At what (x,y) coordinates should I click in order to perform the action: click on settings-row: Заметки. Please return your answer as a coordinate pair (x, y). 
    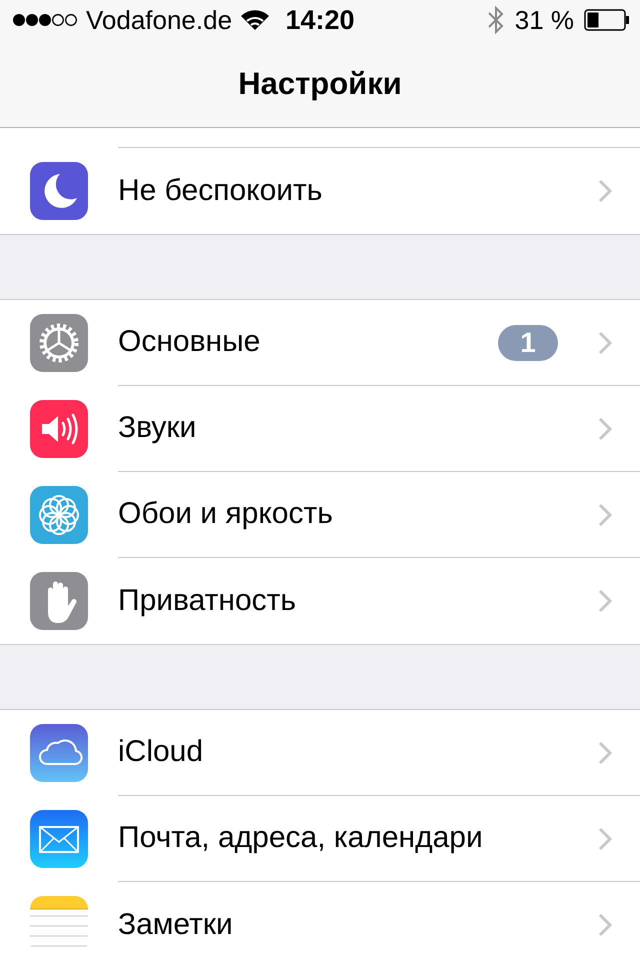
    Looking at the image, I should click on (379, 921).